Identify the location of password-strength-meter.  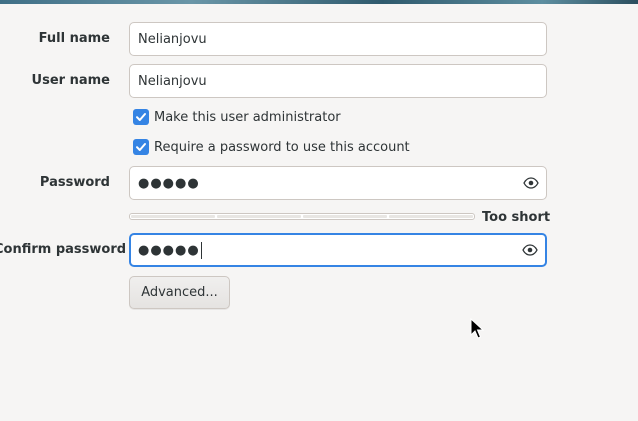
(302, 216).